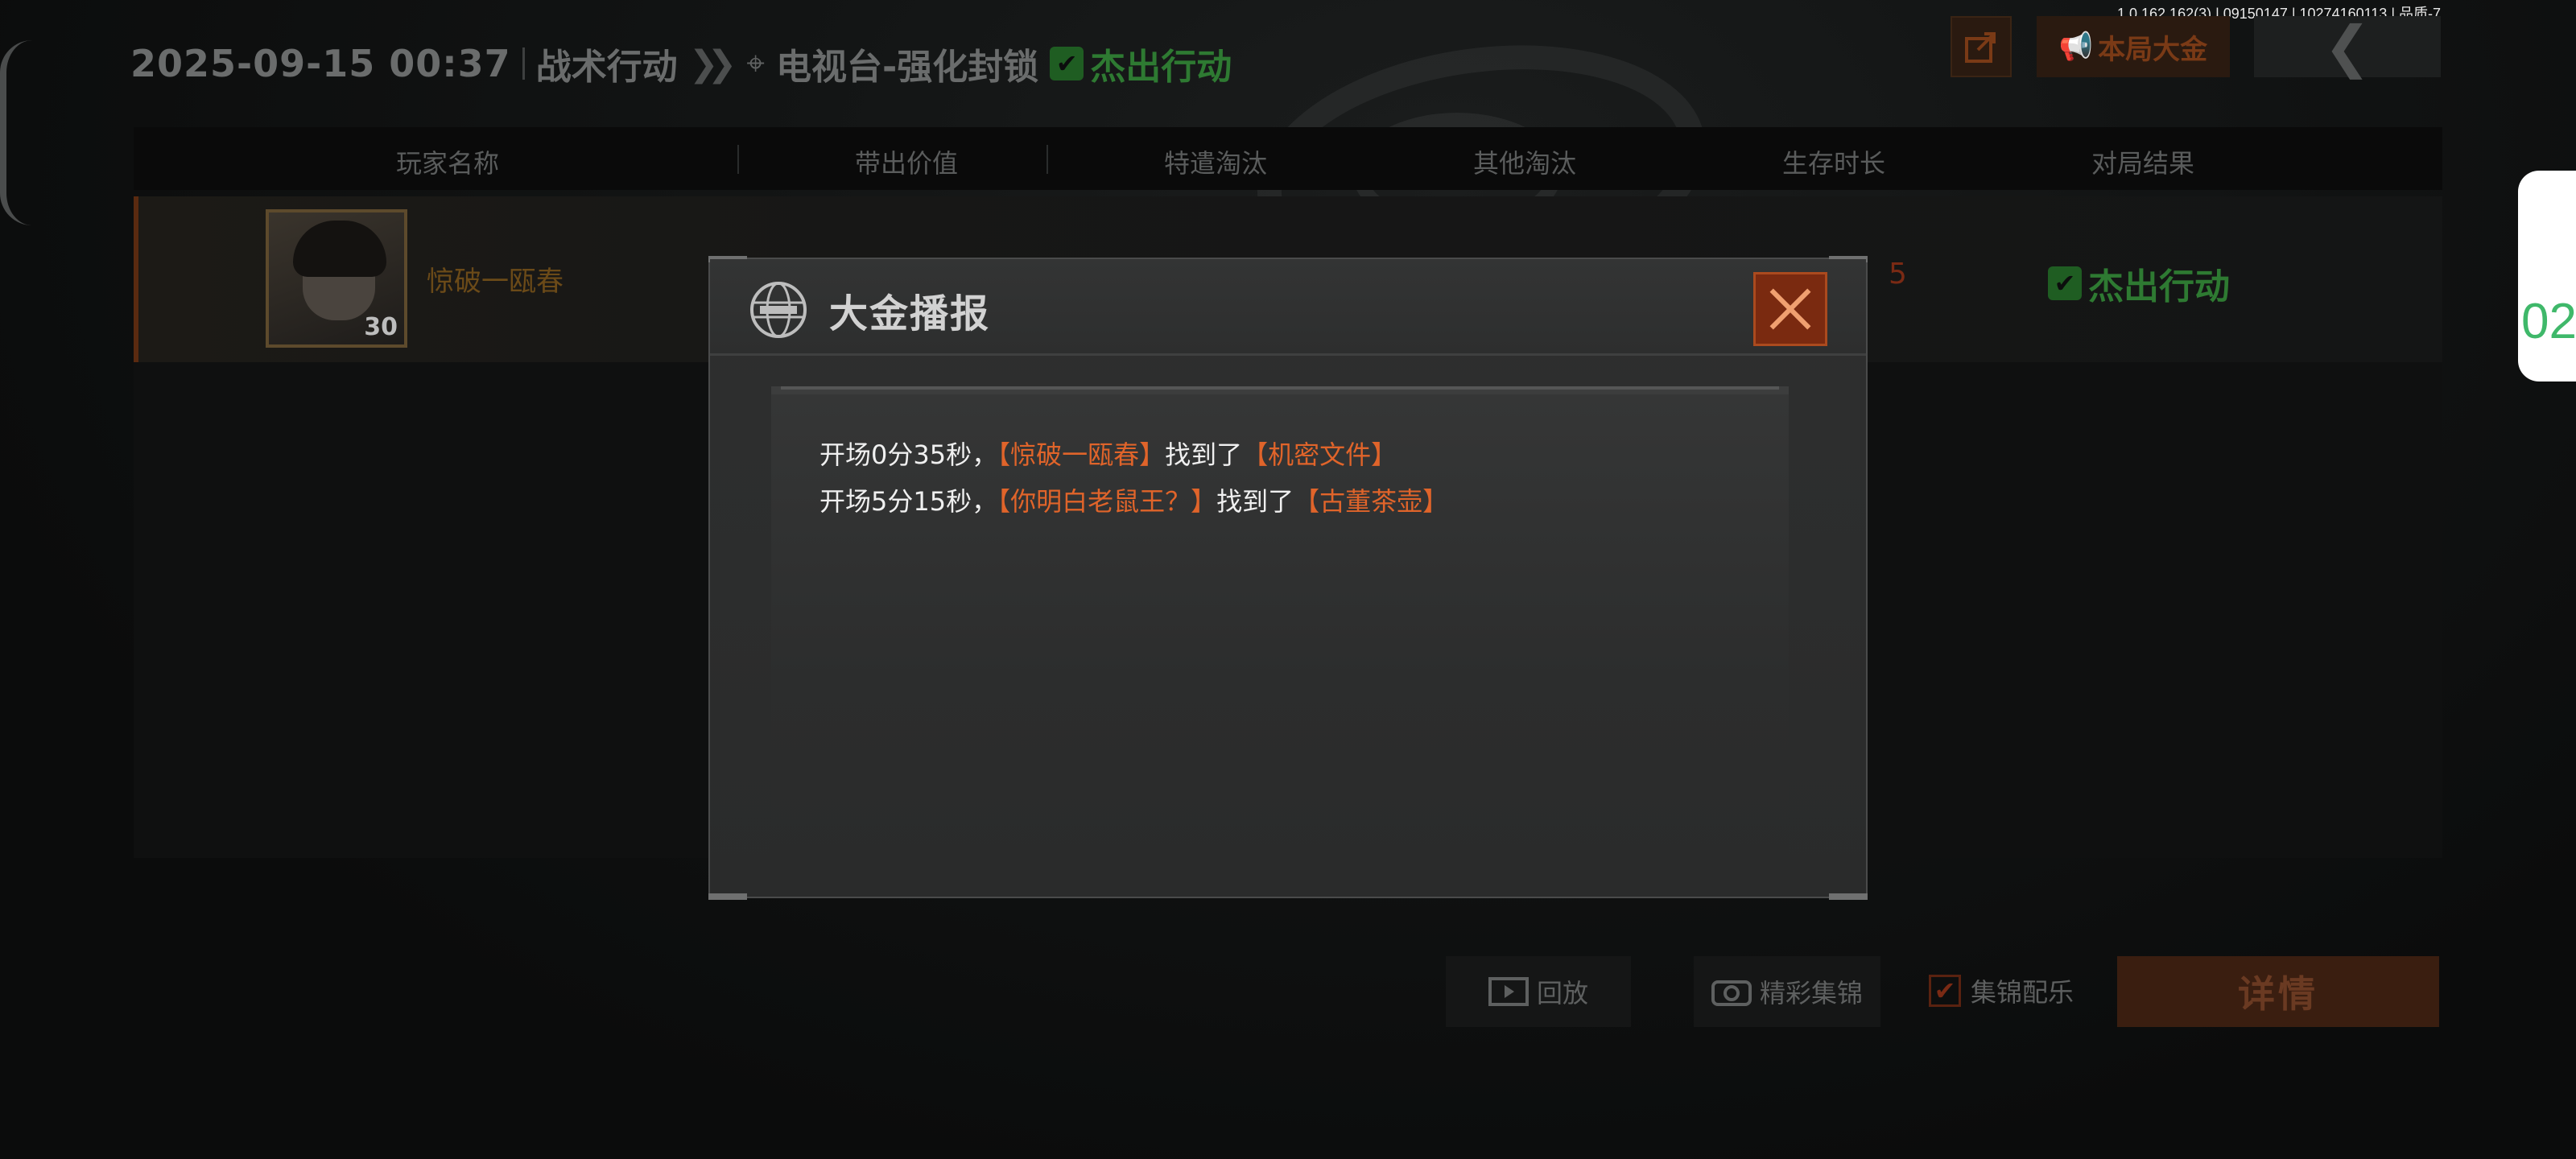 This screenshot has height=1159, width=2576. I want to click on replay-button: 回放, so click(1538, 991).